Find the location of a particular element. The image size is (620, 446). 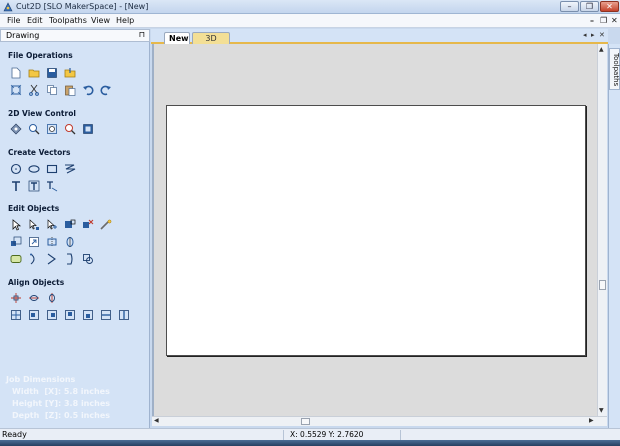

toolpaths-tab-label: Toolpaths is located at coordinates (616, 70).